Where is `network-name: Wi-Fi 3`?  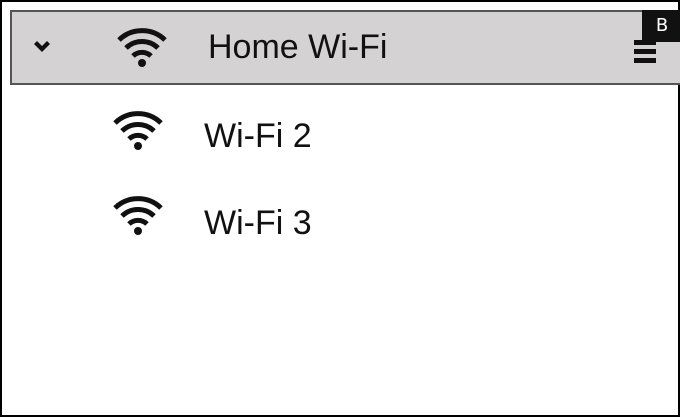
network-name: Wi-Fi 3 is located at coordinates (258, 223).